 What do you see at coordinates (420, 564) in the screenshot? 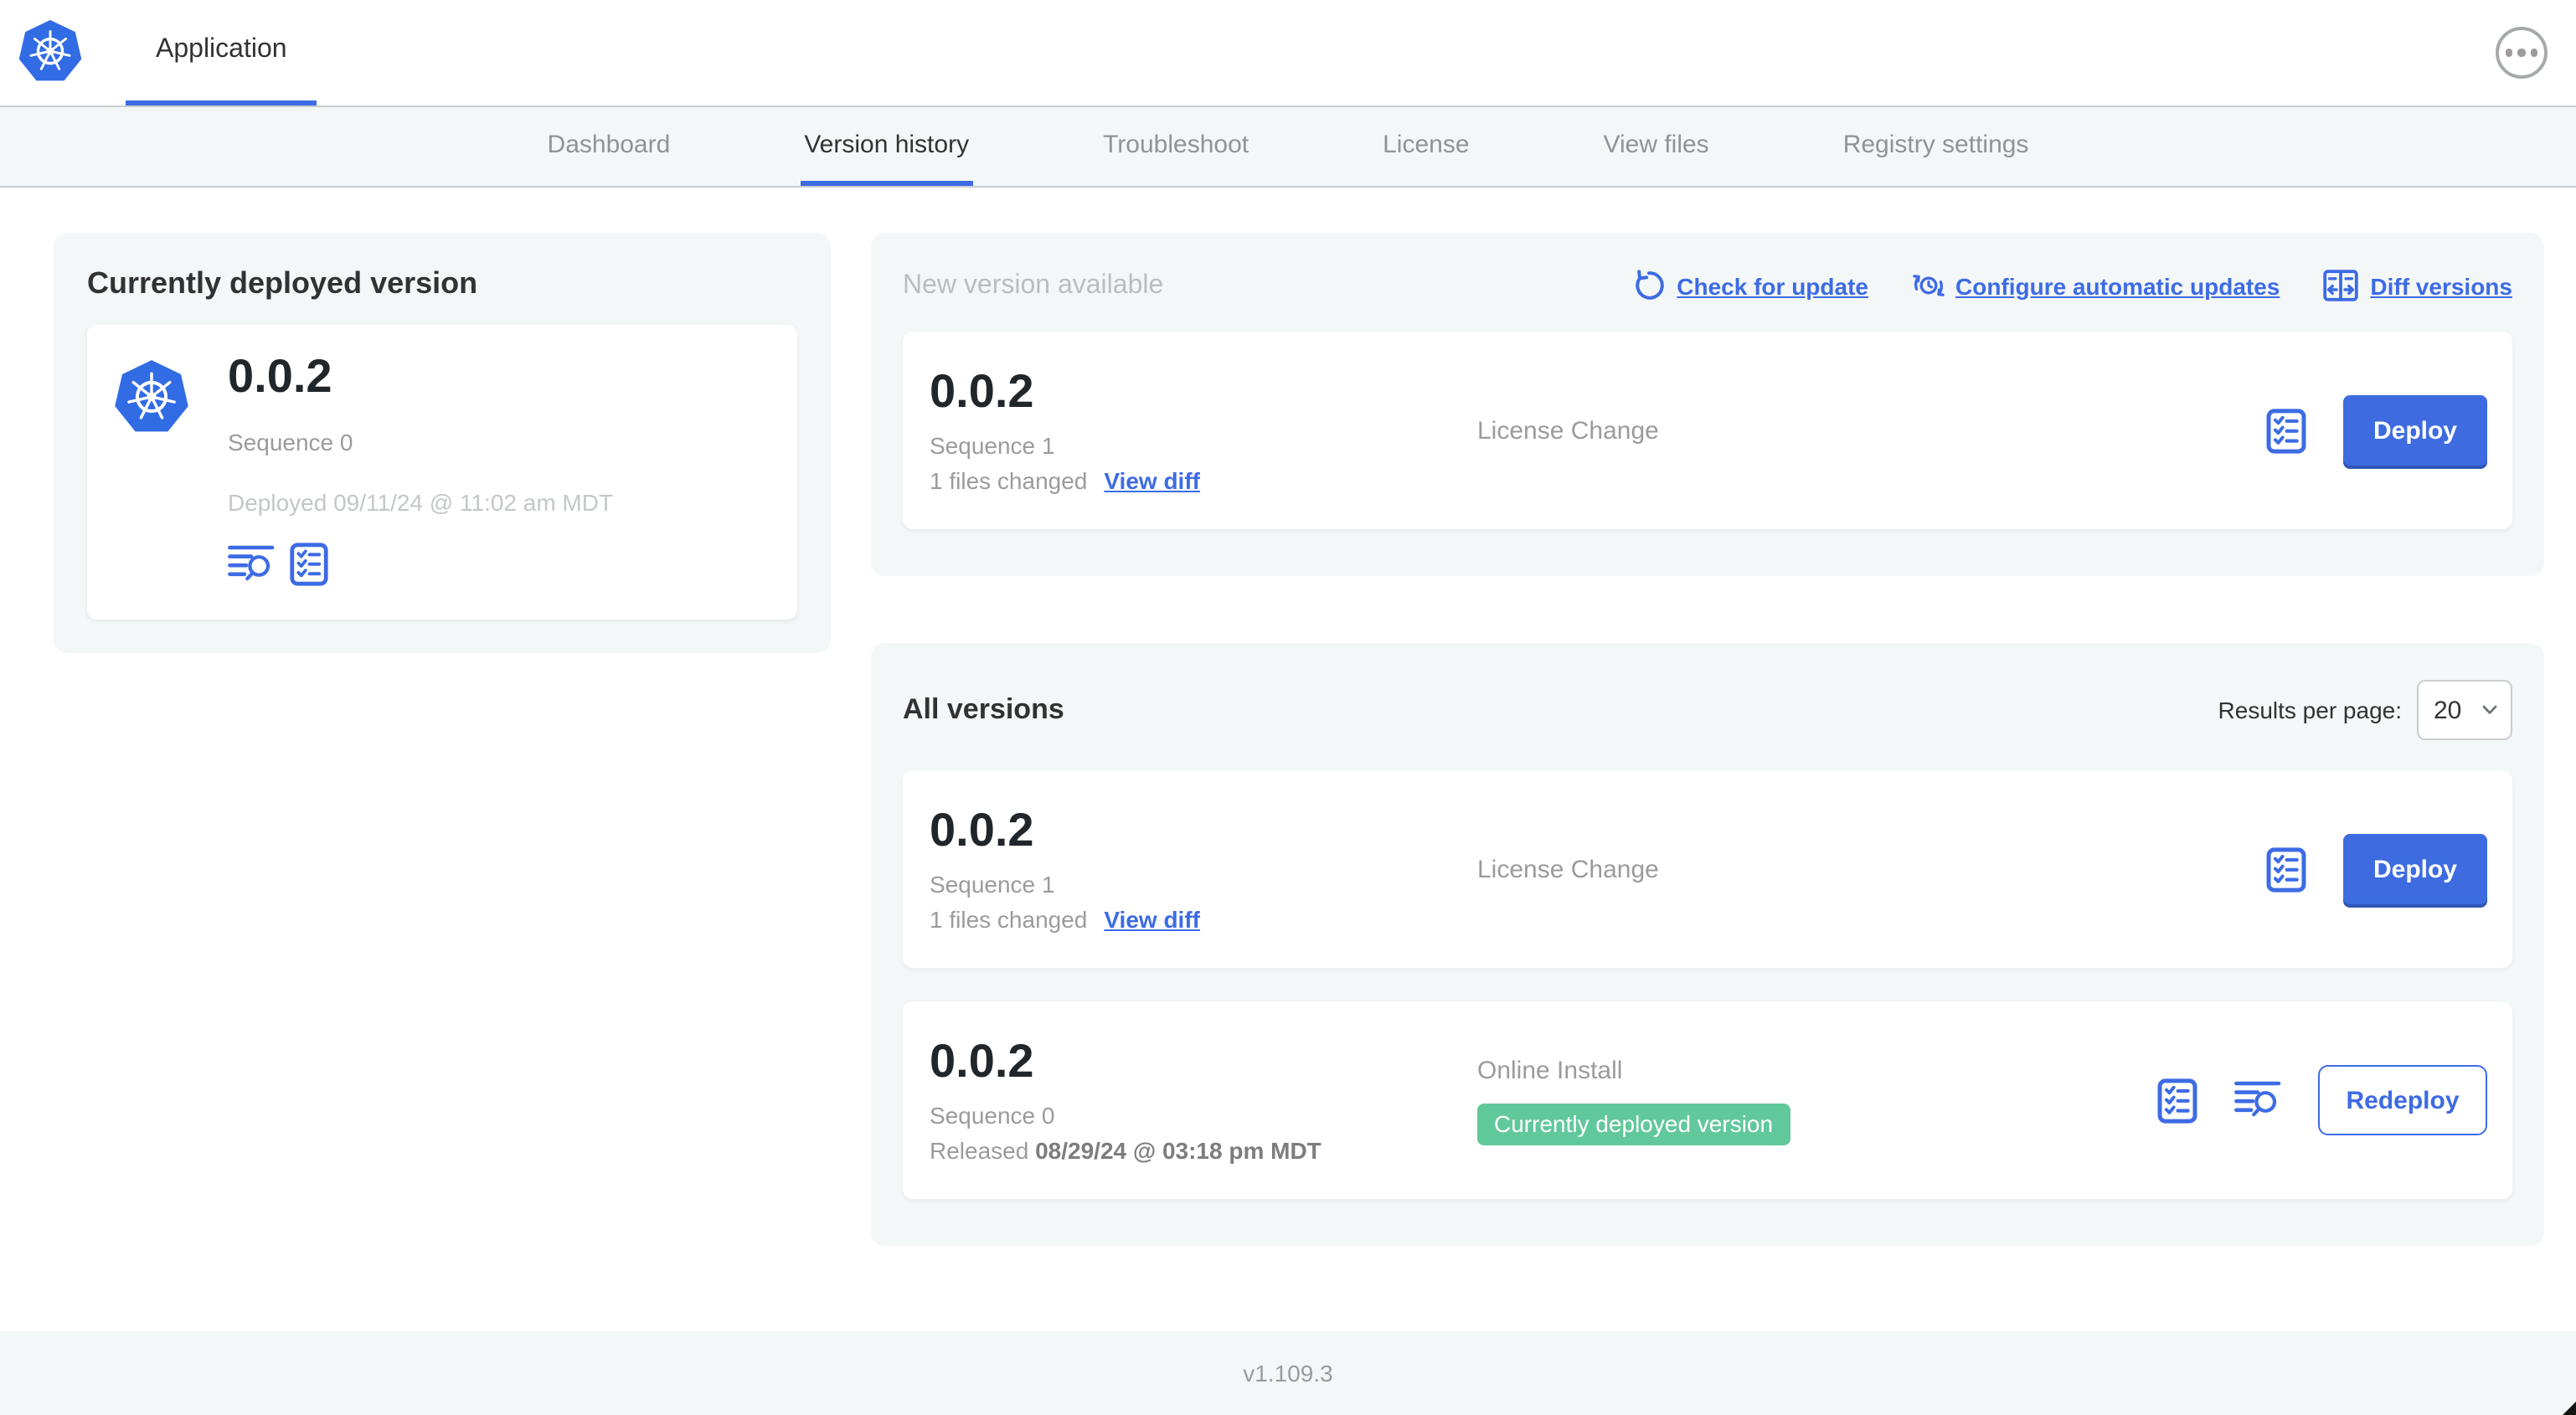
I see `current-version-actions` at bounding box center [420, 564].